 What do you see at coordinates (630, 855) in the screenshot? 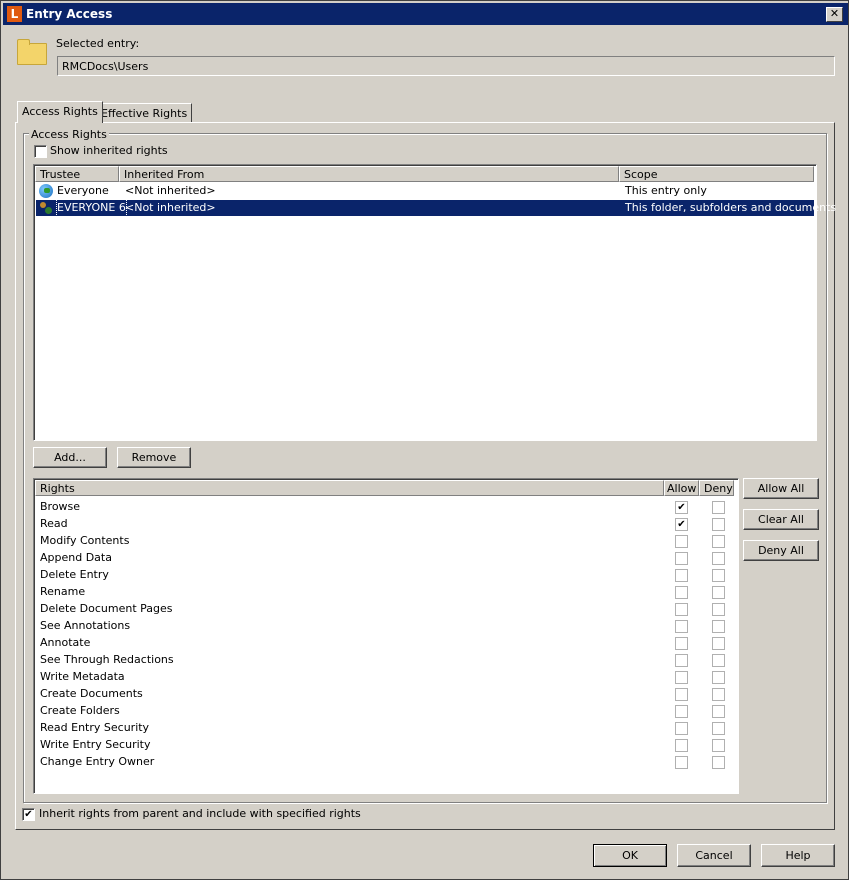
I see `ok-button: OK` at bounding box center [630, 855].